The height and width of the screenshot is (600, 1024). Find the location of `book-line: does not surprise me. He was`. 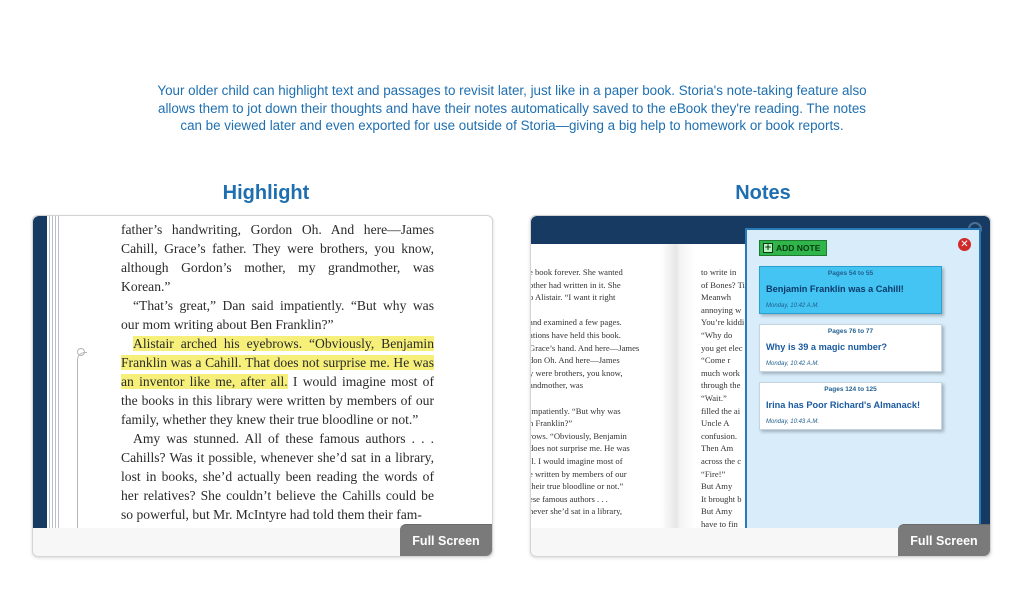

book-line: does not surprise me. He was is located at coordinates (580, 448).